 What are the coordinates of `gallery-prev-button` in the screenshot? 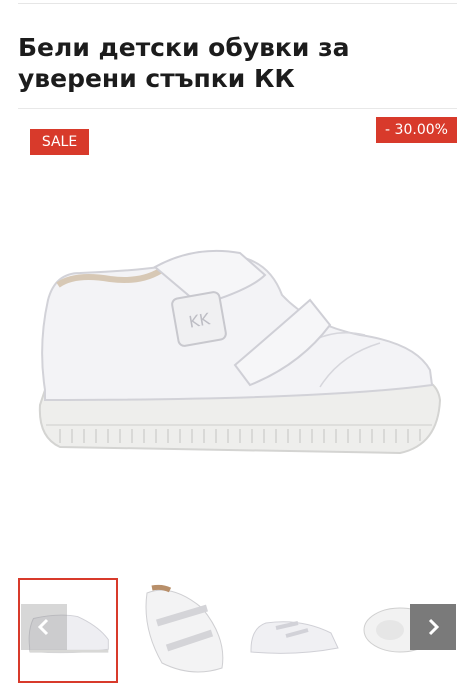 It's located at (44, 627).